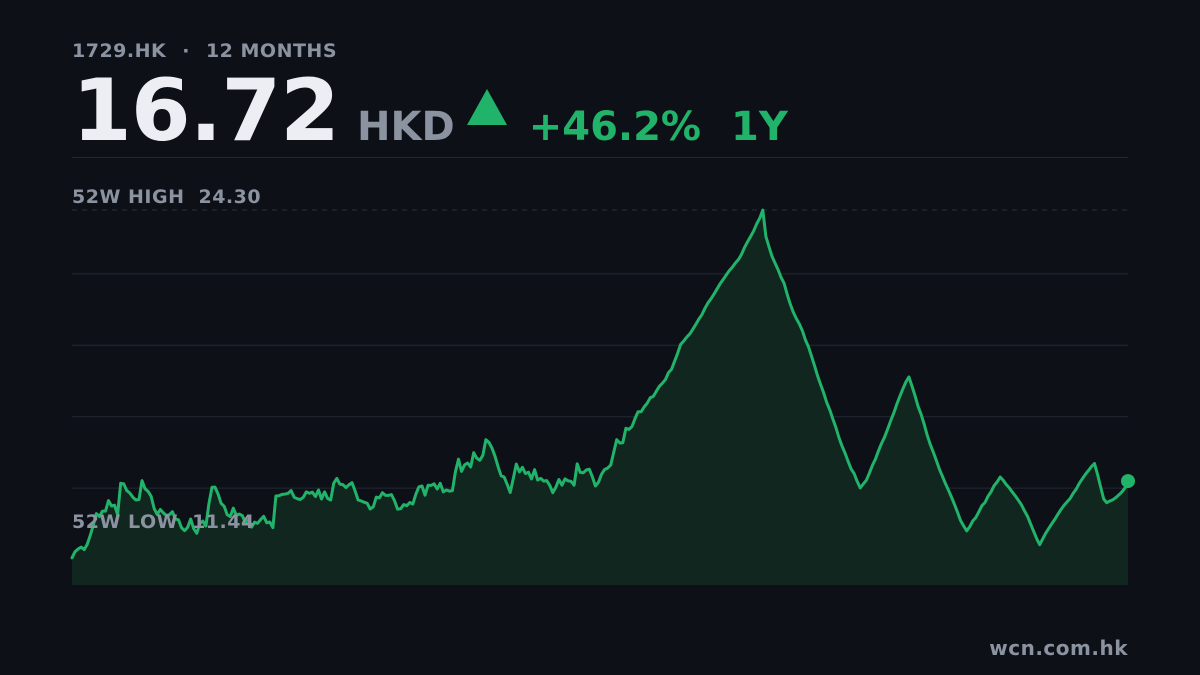 The height and width of the screenshot is (675, 1200). What do you see at coordinates (406, 127) in the screenshot?
I see `currency-code: HKD` at bounding box center [406, 127].